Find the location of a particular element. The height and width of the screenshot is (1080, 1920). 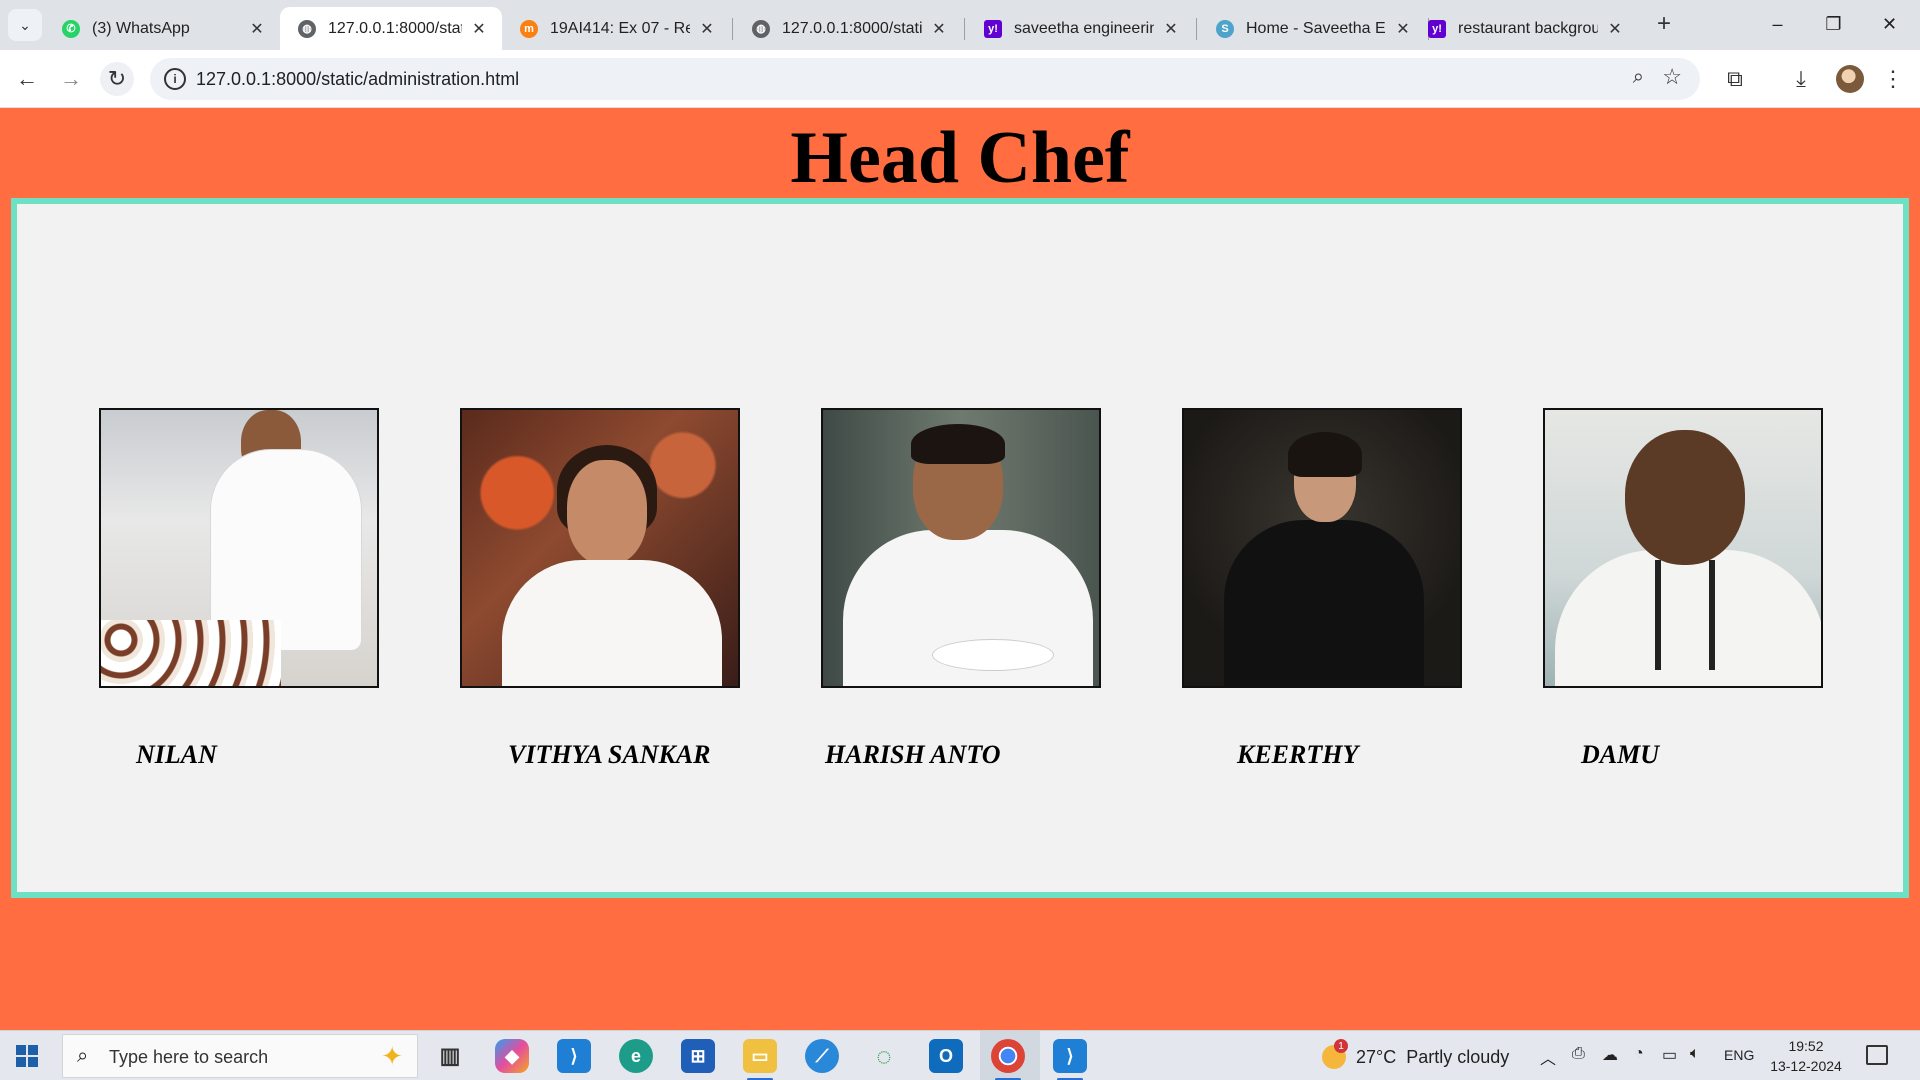

browser-menu-button: ⋮ is located at coordinates (1893, 79).